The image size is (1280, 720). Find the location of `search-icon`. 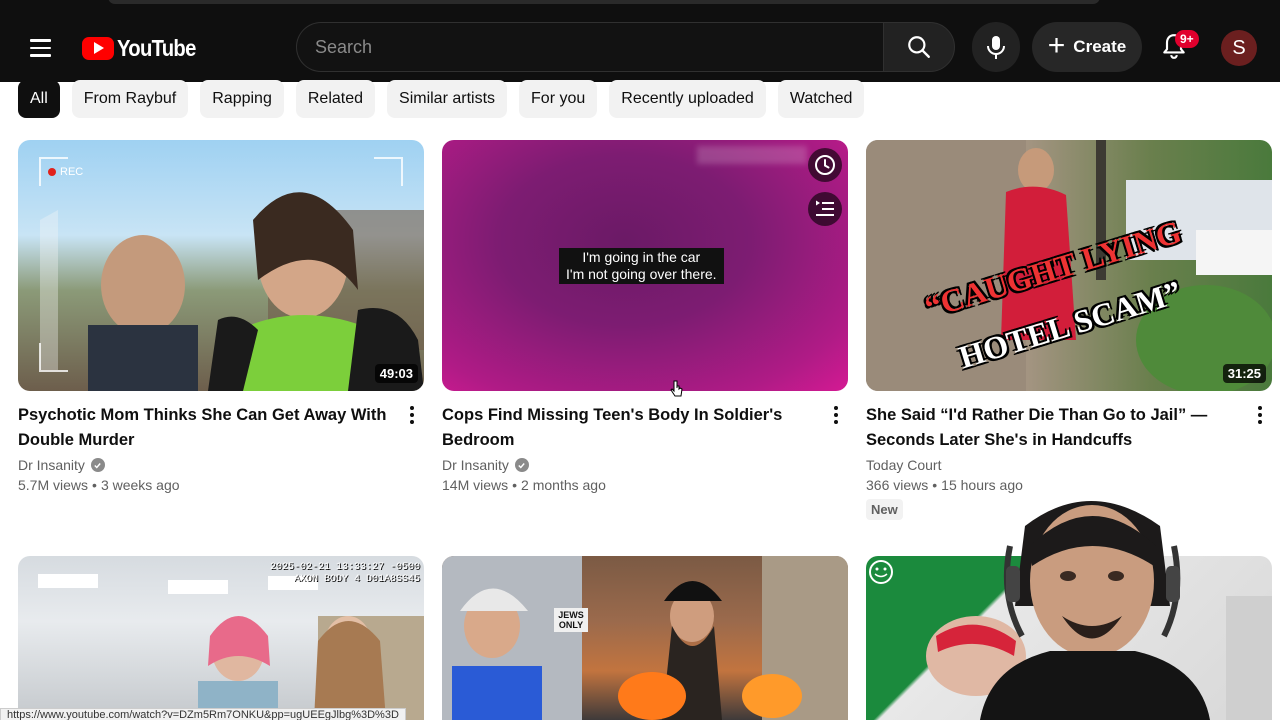

search-icon is located at coordinates (919, 47).